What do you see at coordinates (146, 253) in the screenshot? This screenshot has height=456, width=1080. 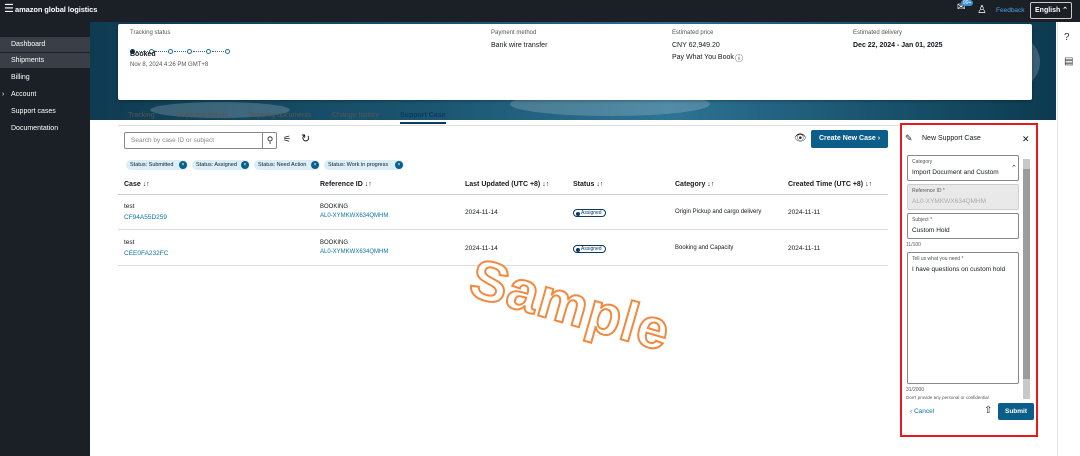 I see `case-id-link: CEE0FA232FC` at bounding box center [146, 253].